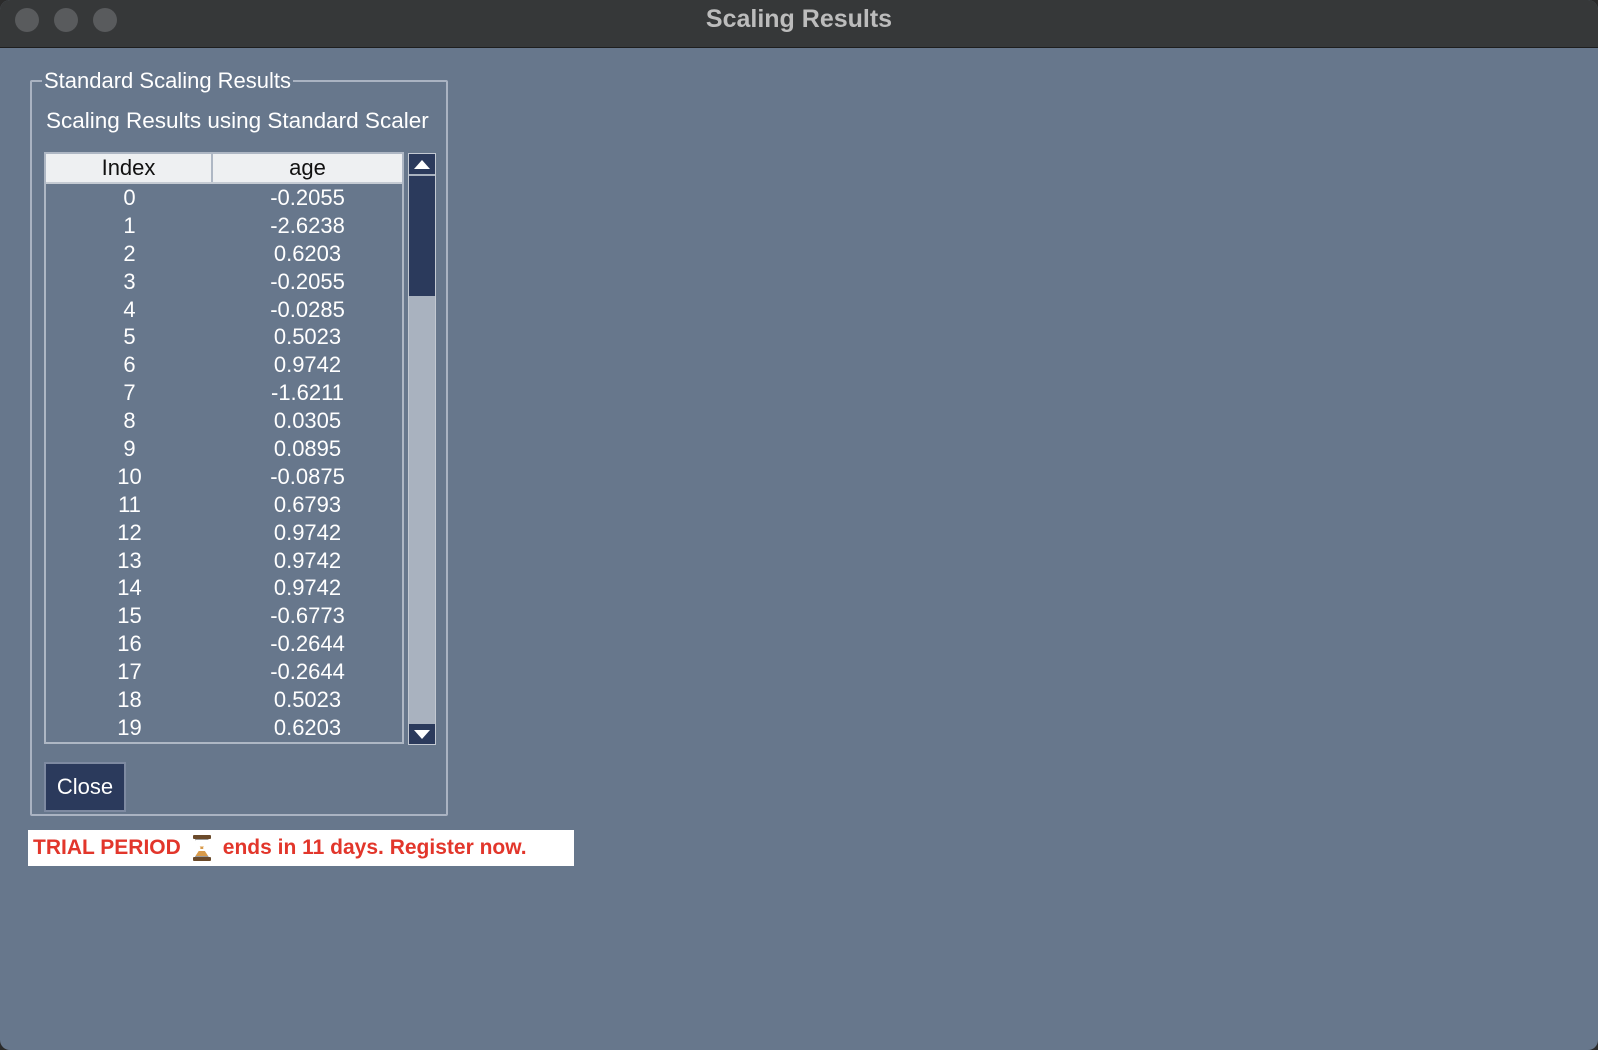  Describe the element at coordinates (129, 197) in the screenshot. I see `cell-index: 0` at that location.